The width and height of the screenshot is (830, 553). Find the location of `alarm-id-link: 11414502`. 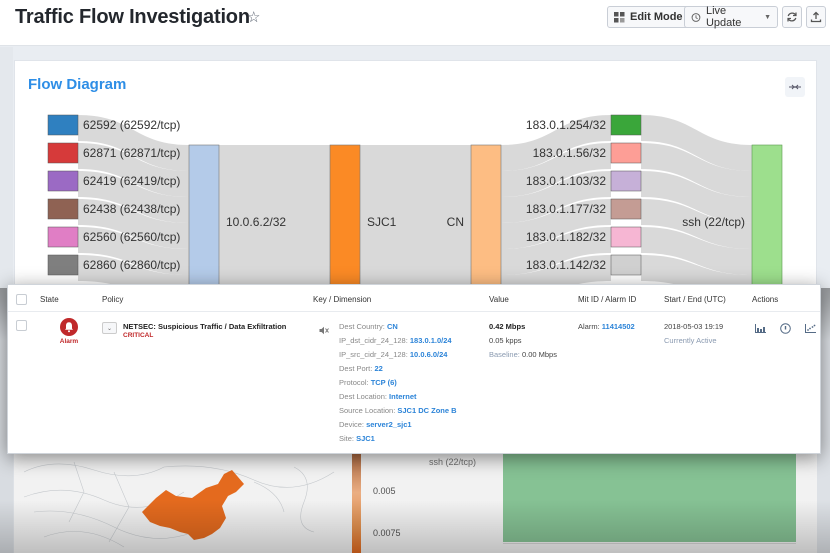

alarm-id-link: 11414502 is located at coordinates (618, 326).